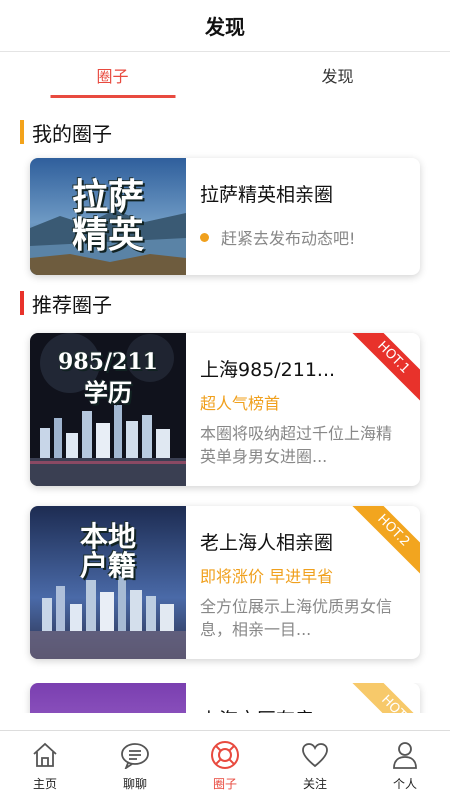  I want to click on nav-home: 主页, so click(45, 765).